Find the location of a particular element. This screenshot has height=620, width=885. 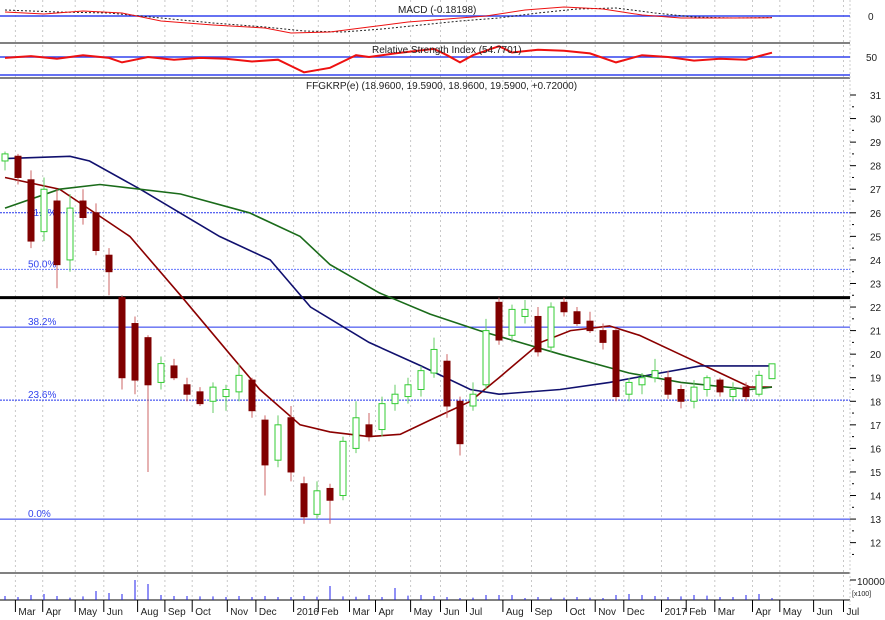

price-axis-label: 30 is located at coordinates (876, 120).